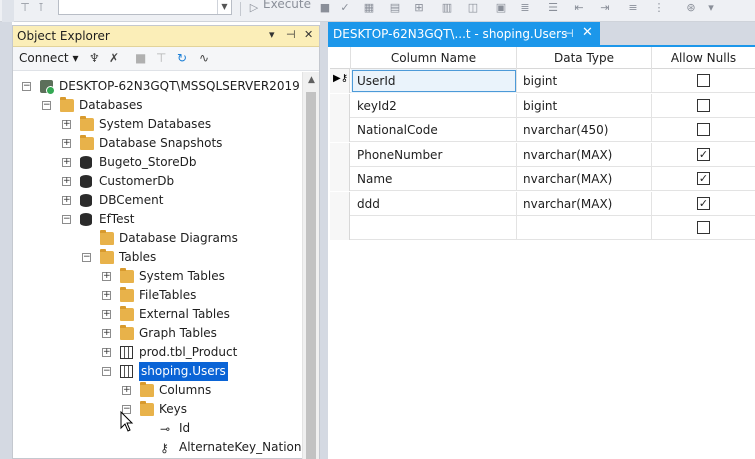 This screenshot has width=755, height=459. I want to click on tree-node: + System Databases, so click(157, 124).